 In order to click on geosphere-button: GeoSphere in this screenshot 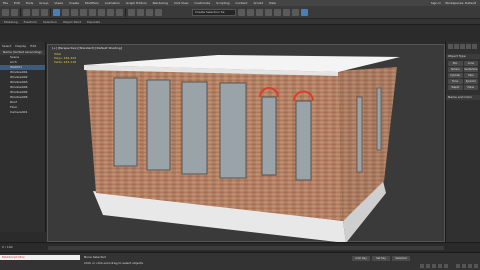, I will do `click(470, 69)`.